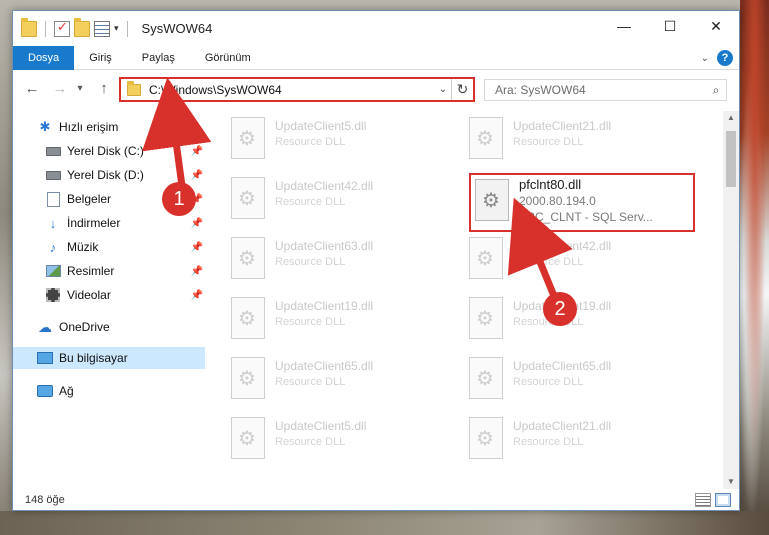 The height and width of the screenshot is (535, 769). Describe the element at coordinates (116, 28) in the screenshot. I see `customize-toolbar-chevron-icon: ▾` at that location.